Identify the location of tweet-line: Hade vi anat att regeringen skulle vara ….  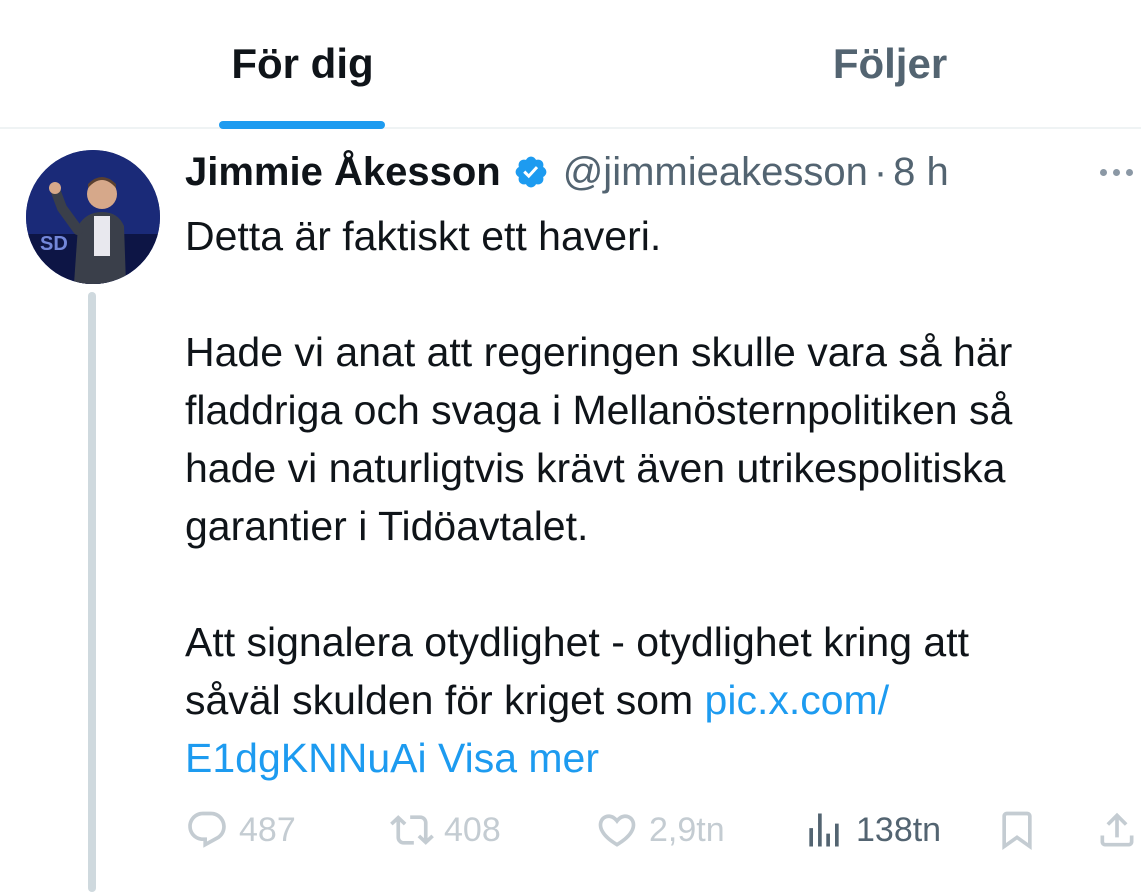
(599, 352).